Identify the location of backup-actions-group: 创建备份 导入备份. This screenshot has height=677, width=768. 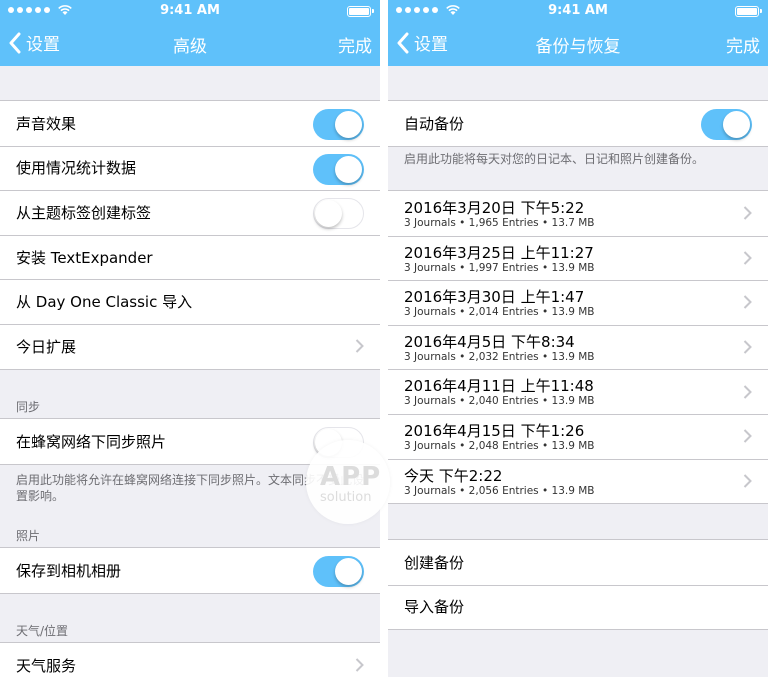
(578, 585).